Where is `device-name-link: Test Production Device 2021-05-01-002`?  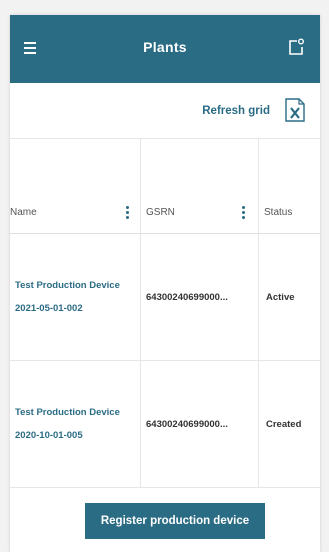
device-name-link: Test Production Device 2021-05-01-002 is located at coordinates (65, 297).